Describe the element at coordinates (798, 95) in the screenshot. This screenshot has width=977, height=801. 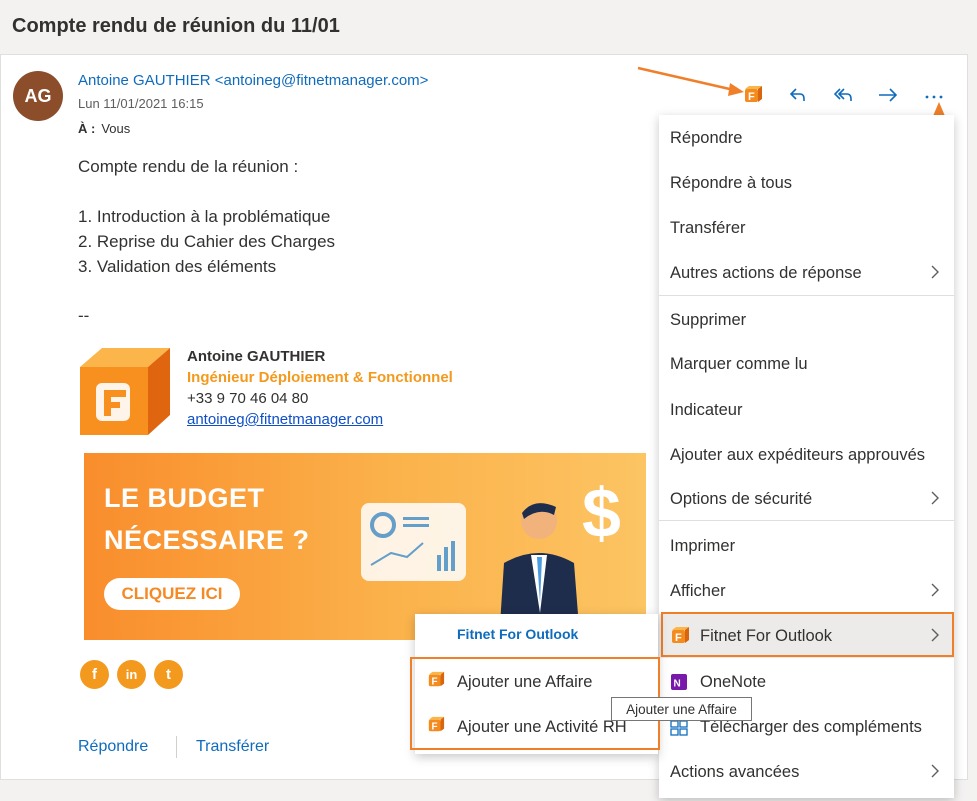
I see `reply-icon` at that location.